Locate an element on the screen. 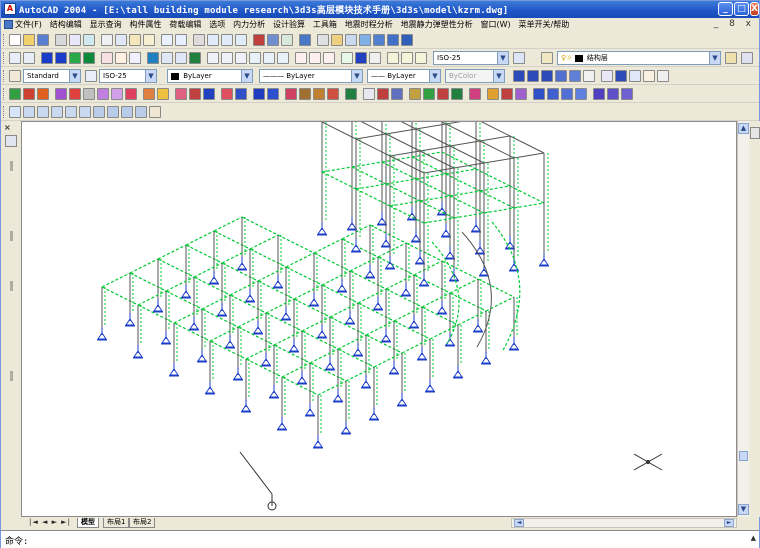 This screenshot has width=760, height=548. autocad-app-icon: A is located at coordinates (10, 9).